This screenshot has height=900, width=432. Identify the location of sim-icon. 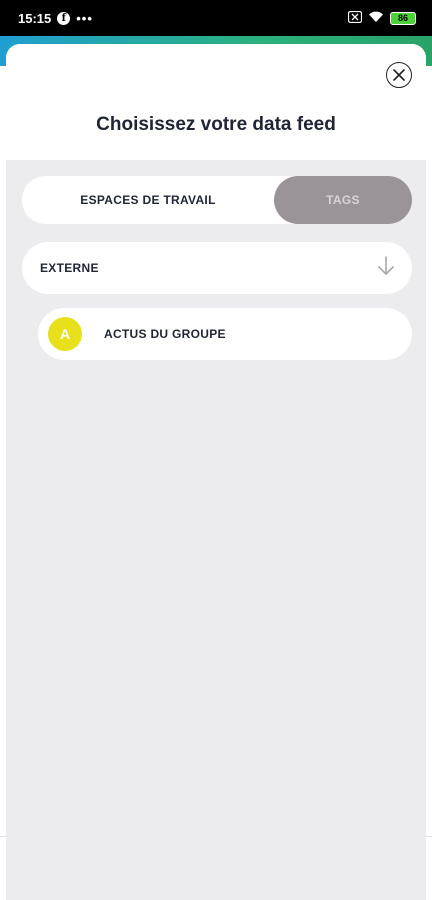
(355, 18).